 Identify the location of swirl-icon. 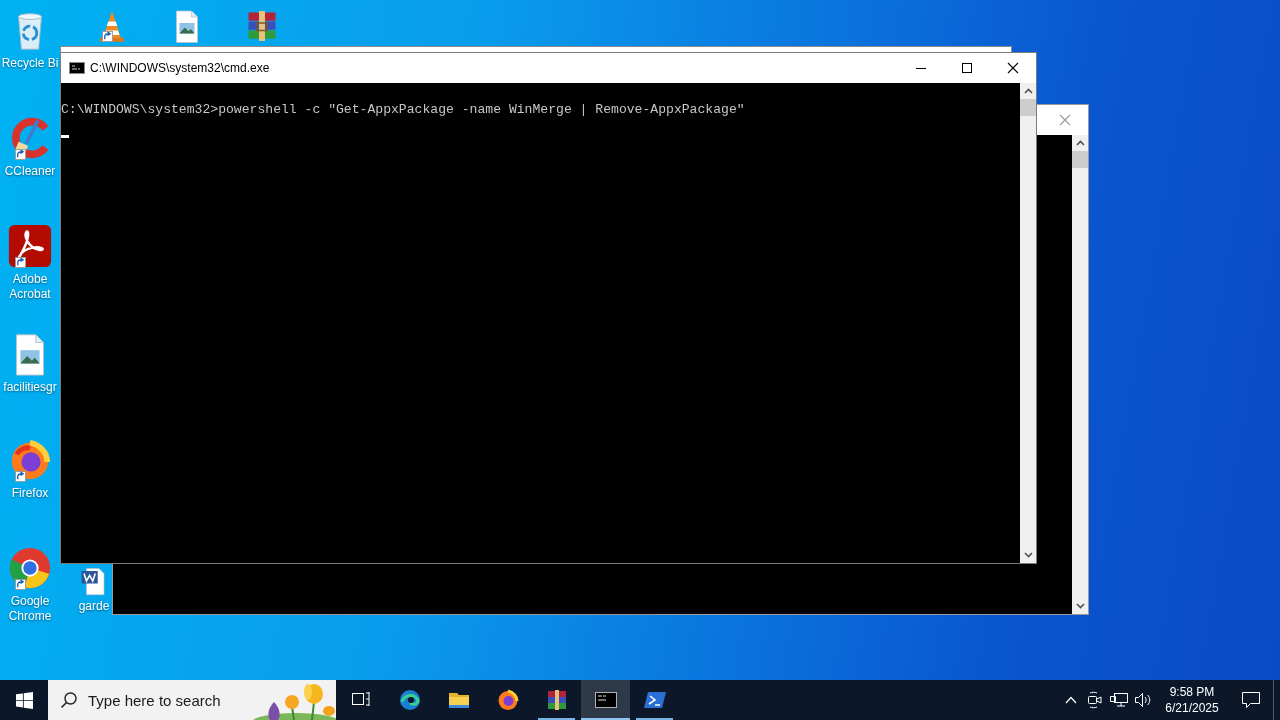
(30, 246).